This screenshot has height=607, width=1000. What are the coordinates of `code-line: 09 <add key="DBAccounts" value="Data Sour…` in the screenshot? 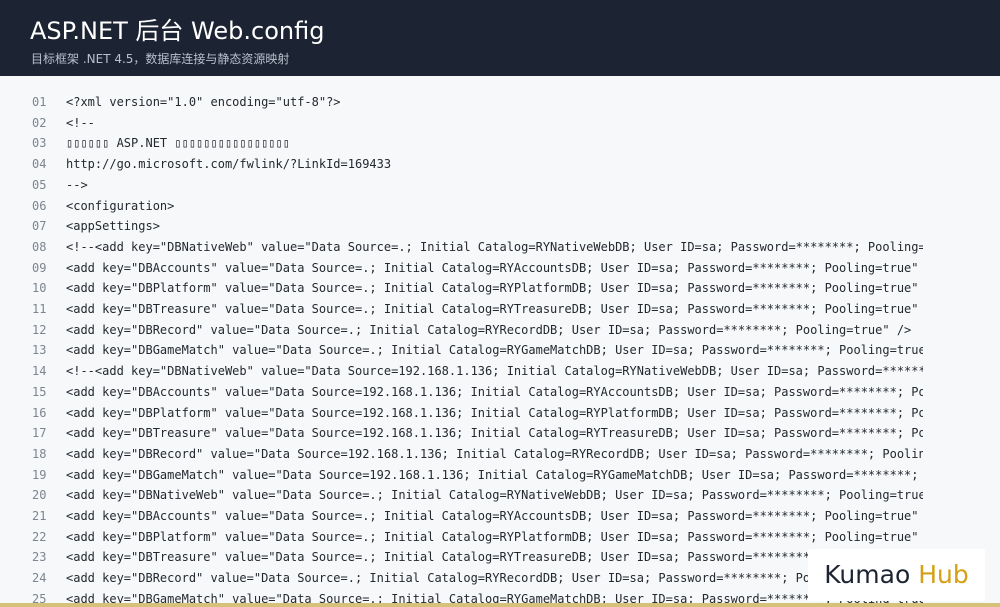 It's located at (500, 268).